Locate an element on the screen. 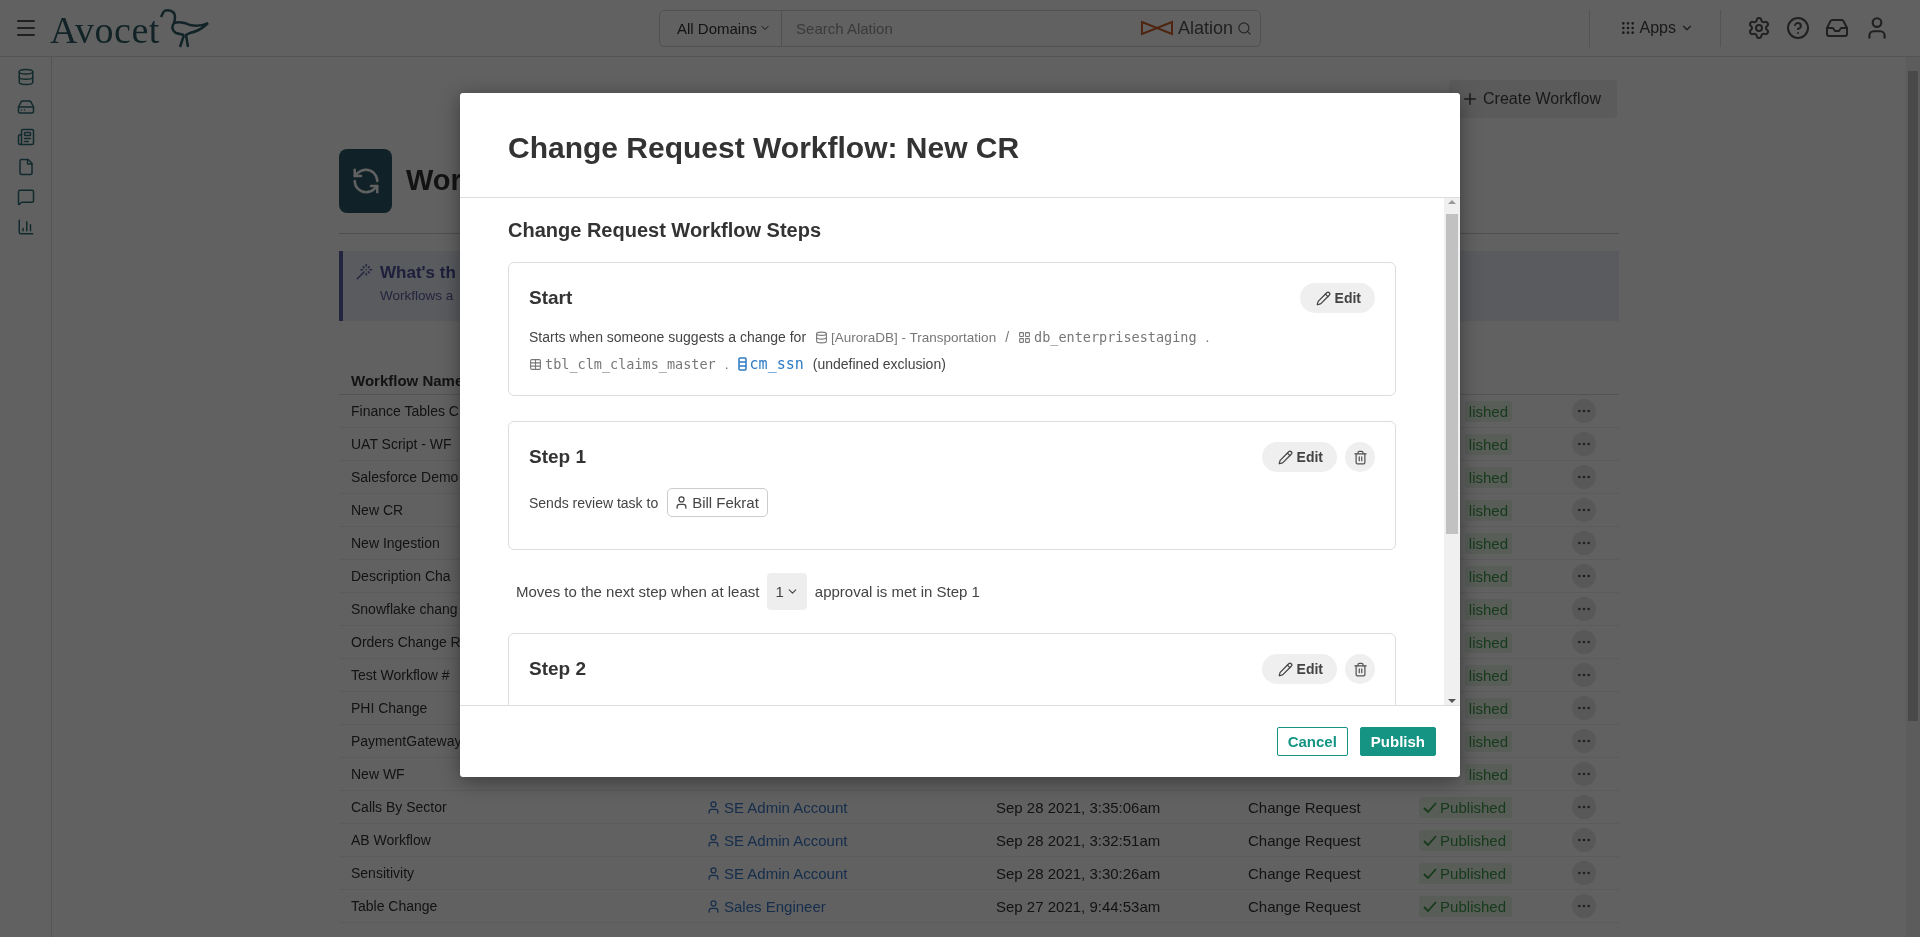  table-icon is located at coordinates (535, 364).